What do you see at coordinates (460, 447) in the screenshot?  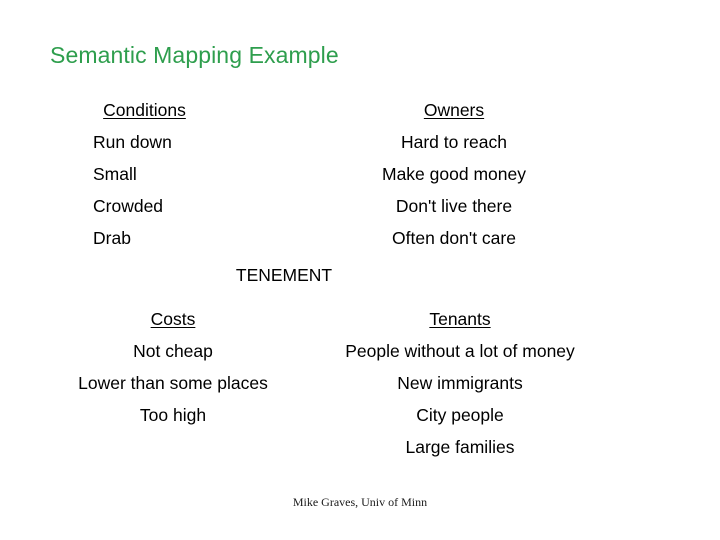 I see `quadrant-tenants-item: Large families` at bounding box center [460, 447].